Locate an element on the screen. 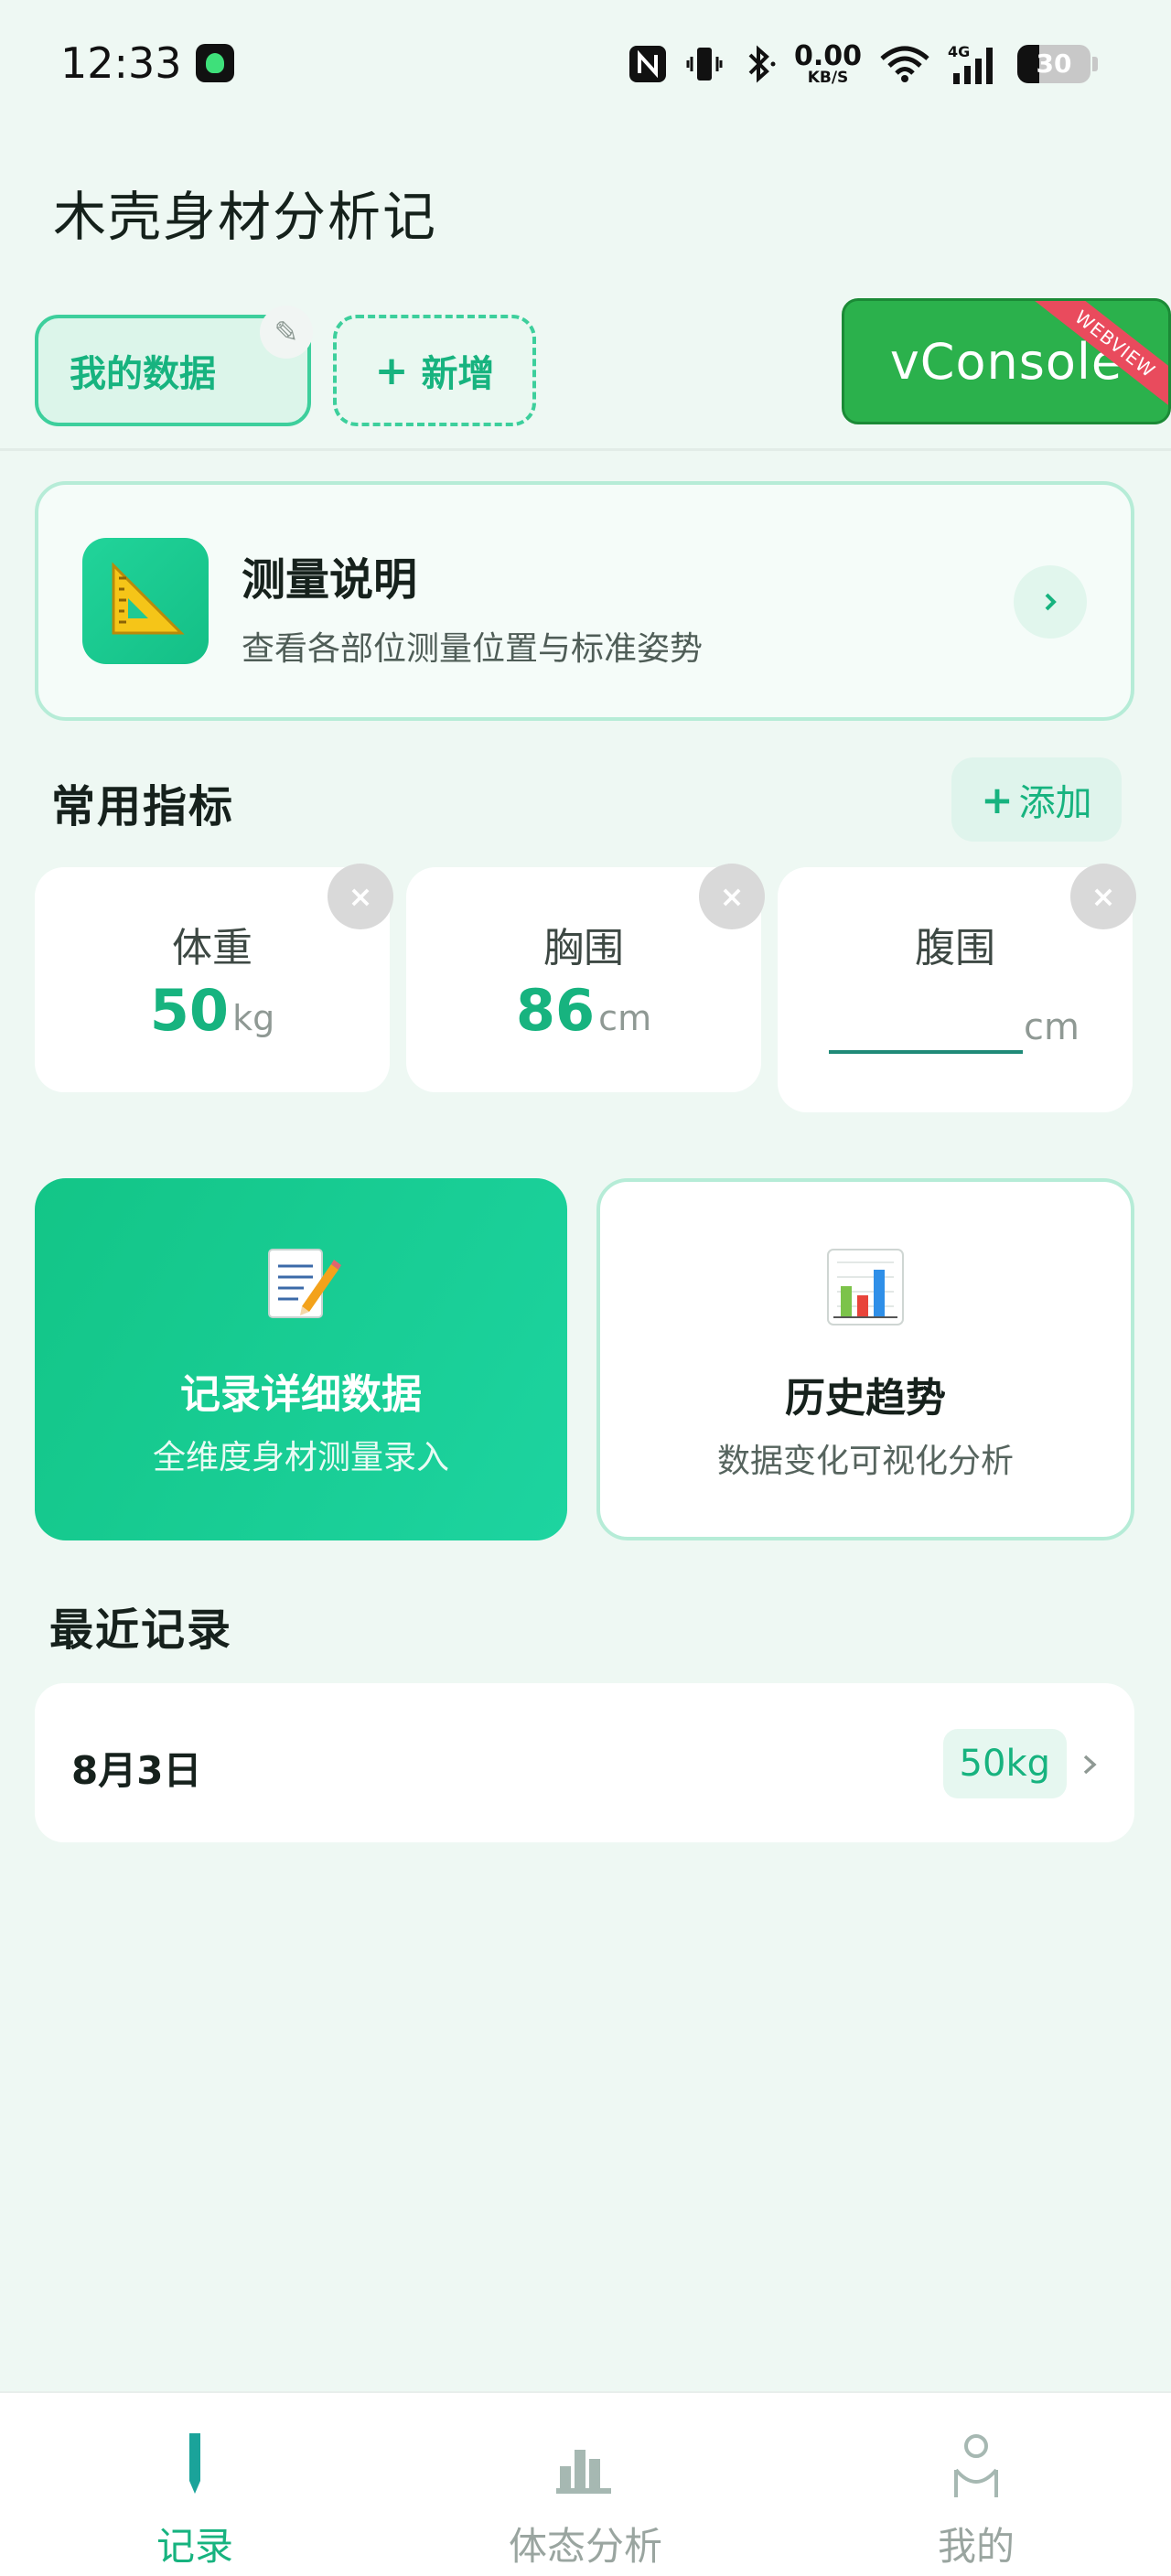 The width and height of the screenshot is (1171, 2576). metric-card-chest: × 胸围 86 cm is located at coordinates (585, 978).